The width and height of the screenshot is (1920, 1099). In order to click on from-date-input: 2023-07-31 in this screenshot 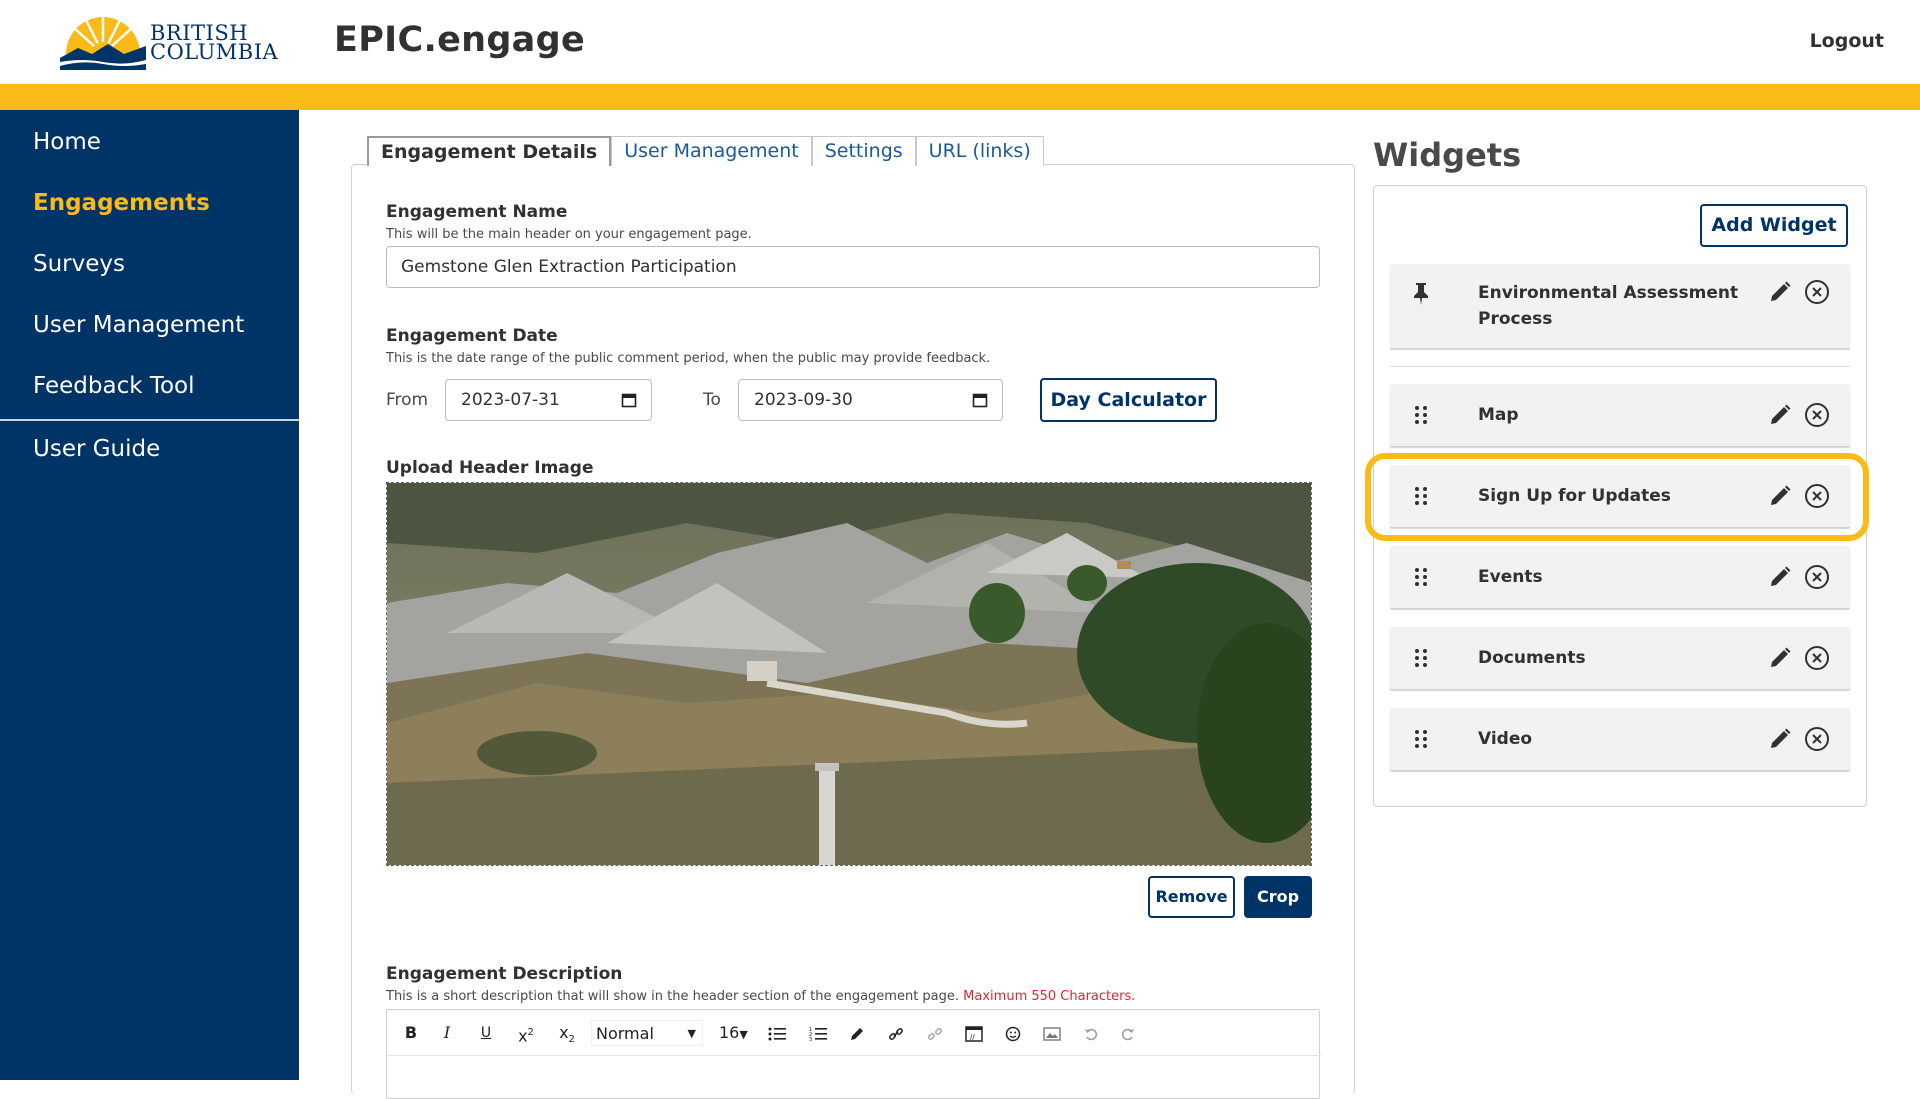, I will do `click(548, 400)`.